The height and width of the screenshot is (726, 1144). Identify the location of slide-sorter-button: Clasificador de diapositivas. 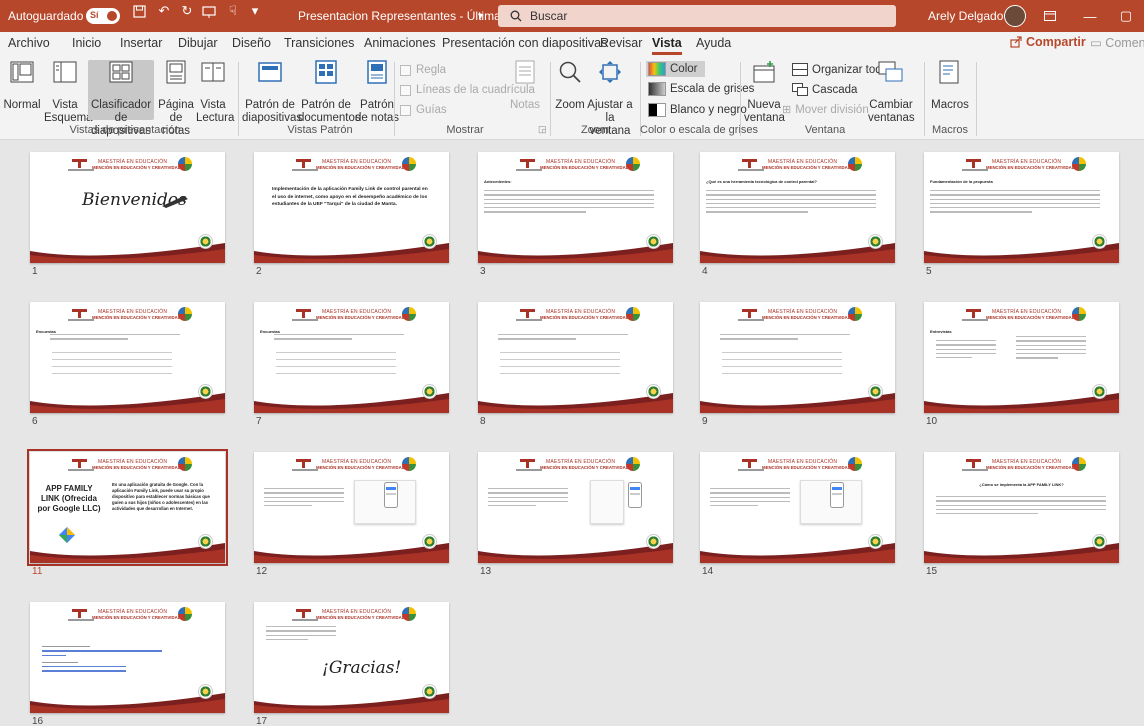
(121, 98).